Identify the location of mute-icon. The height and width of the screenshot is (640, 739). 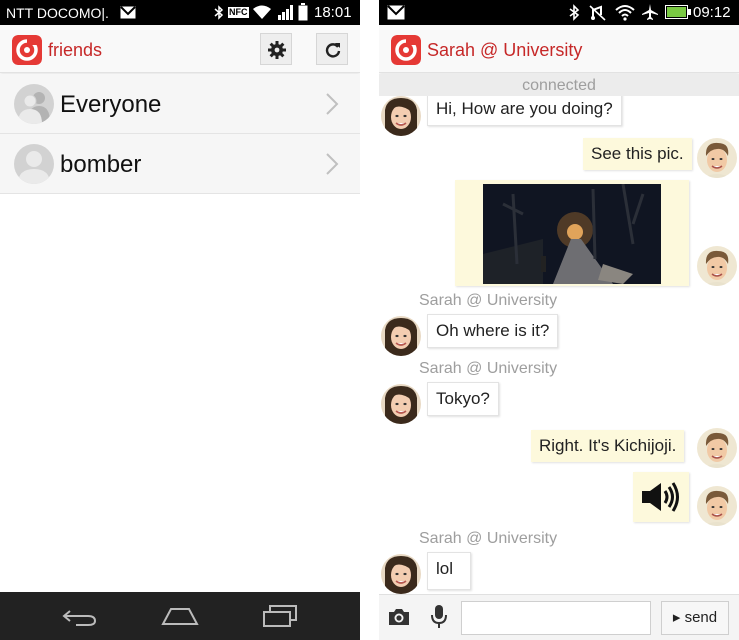
(597, 13).